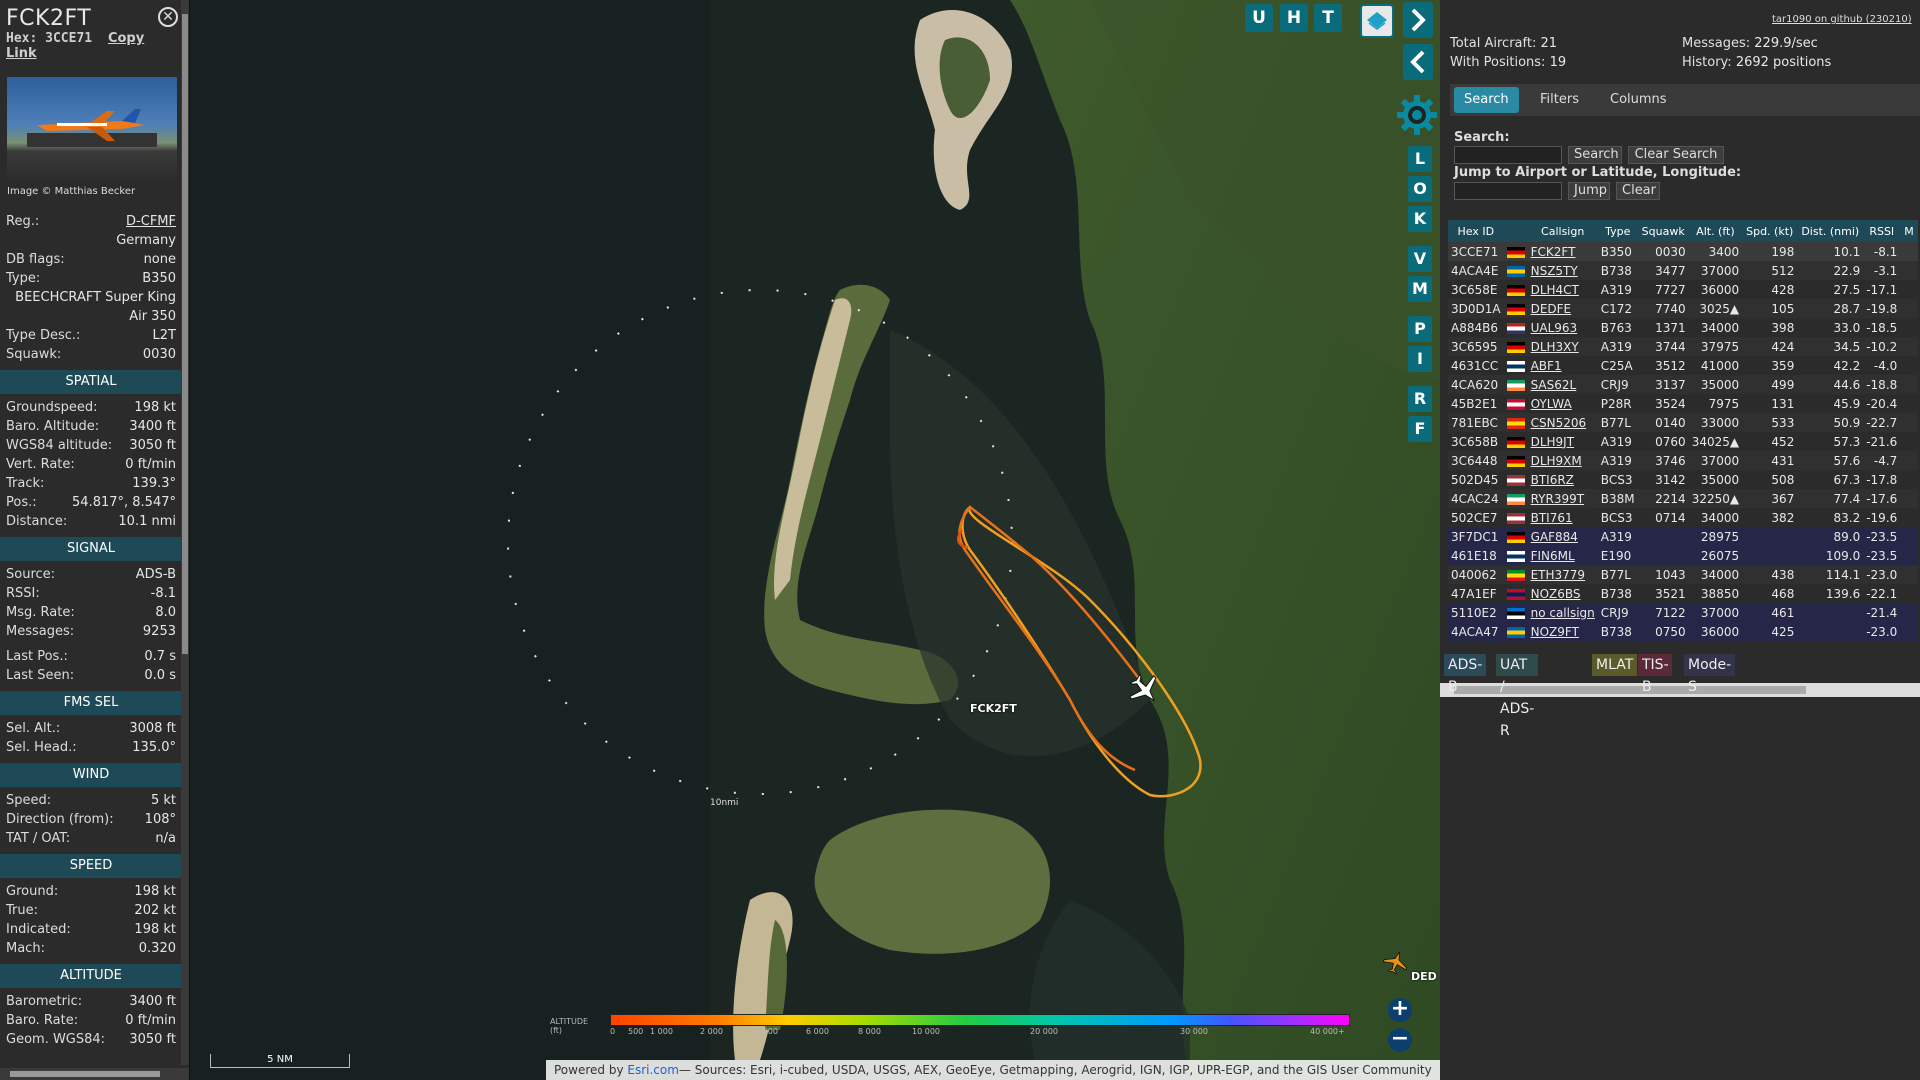 Image resolution: width=1920 pixels, height=1080 pixels. Describe the element at coordinates (1830, 231) in the screenshot. I see `col-distance: Dist. (nmi)` at that location.